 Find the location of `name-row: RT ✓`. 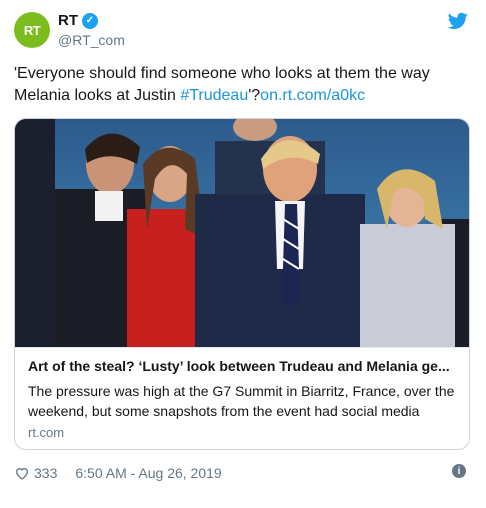

name-row: RT ✓ is located at coordinates (78, 20).